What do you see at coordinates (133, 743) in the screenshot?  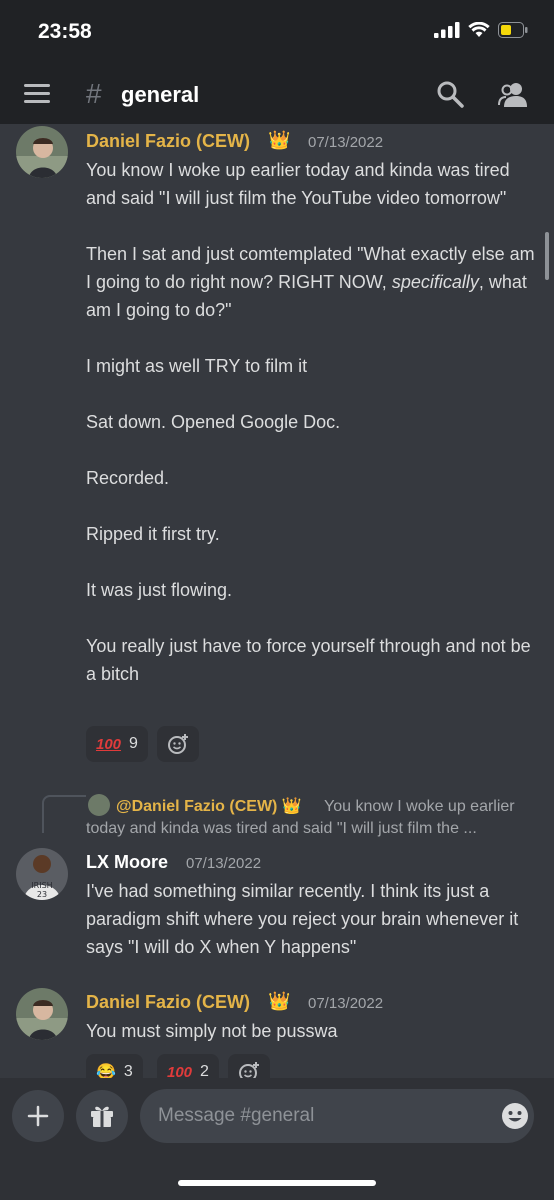 I see `reaction-count: 9` at bounding box center [133, 743].